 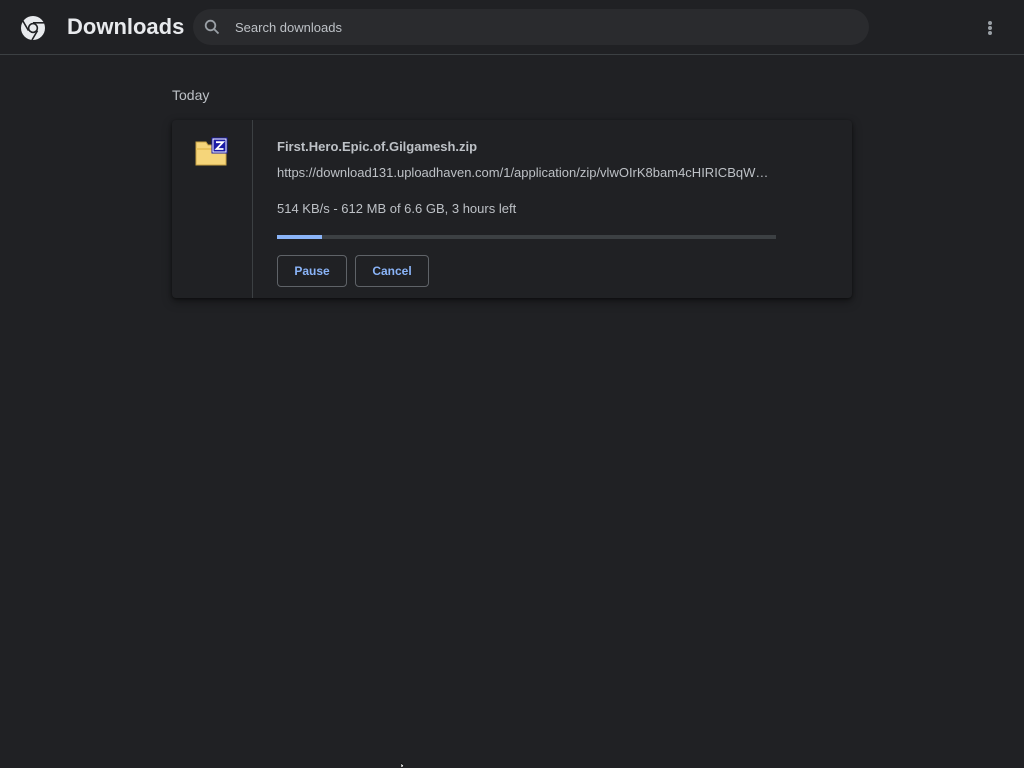 What do you see at coordinates (392, 271) in the screenshot?
I see `cancel-button: Cancel` at bounding box center [392, 271].